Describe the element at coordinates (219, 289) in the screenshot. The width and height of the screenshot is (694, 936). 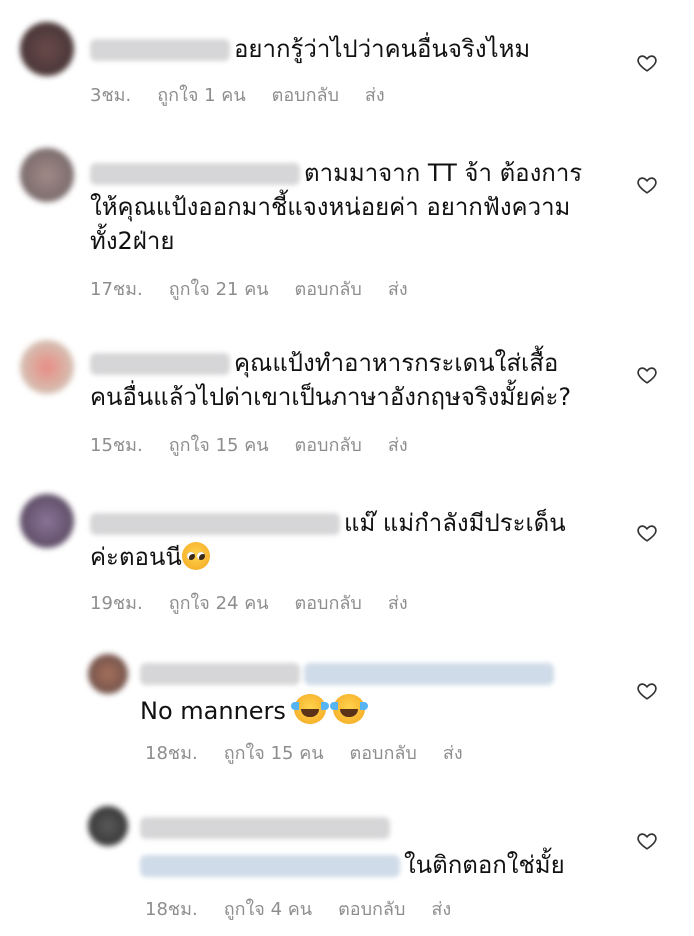
I see `likes-count: ถูกใจ 21 คน` at that location.